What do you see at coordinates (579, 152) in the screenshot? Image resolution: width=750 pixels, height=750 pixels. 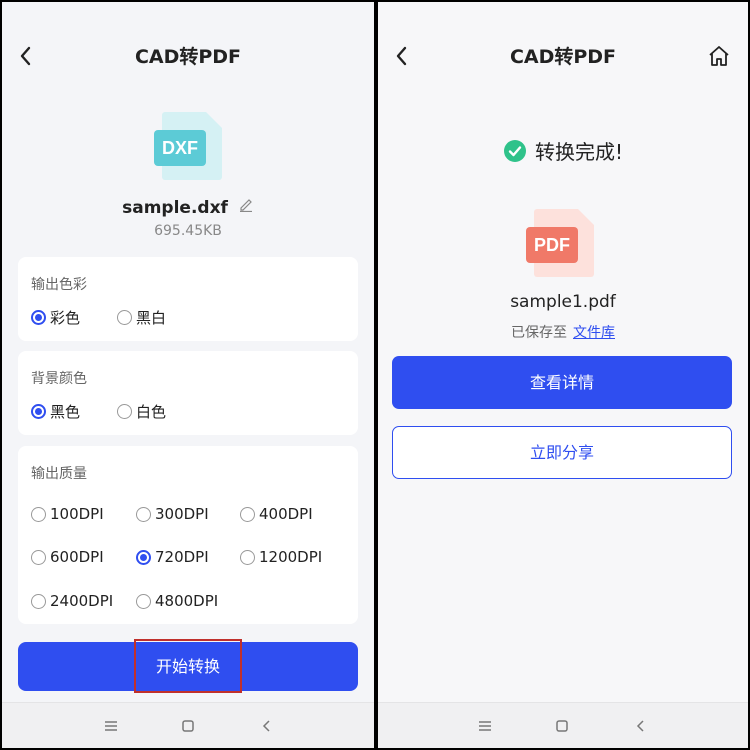 I see `status-text: 转换完成!` at bounding box center [579, 152].